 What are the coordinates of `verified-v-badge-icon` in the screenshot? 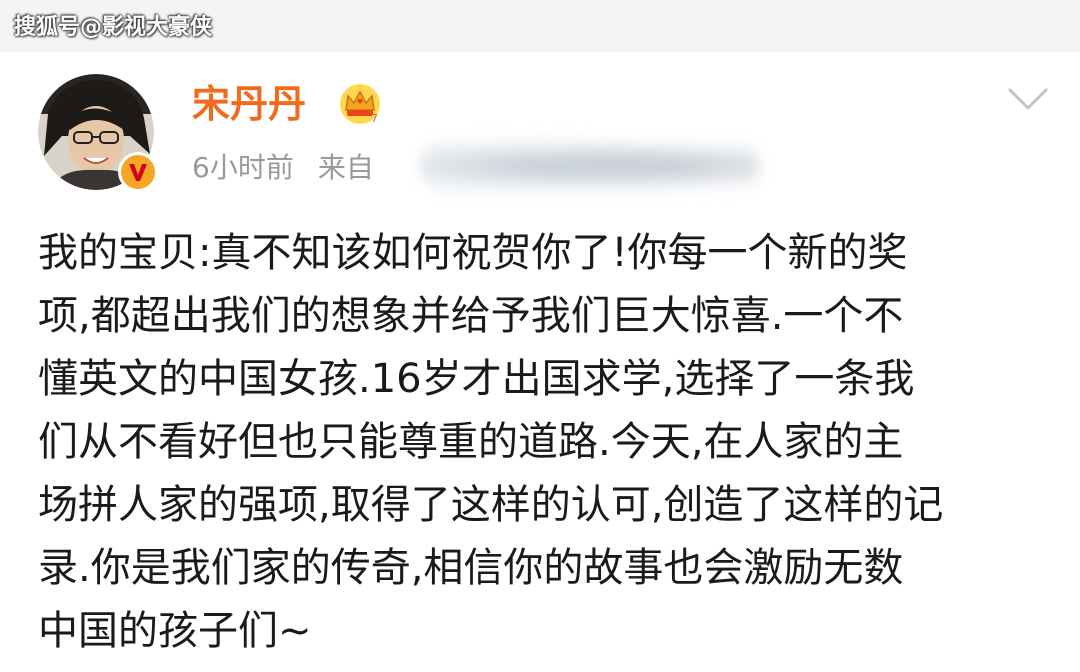 It's located at (138, 172).